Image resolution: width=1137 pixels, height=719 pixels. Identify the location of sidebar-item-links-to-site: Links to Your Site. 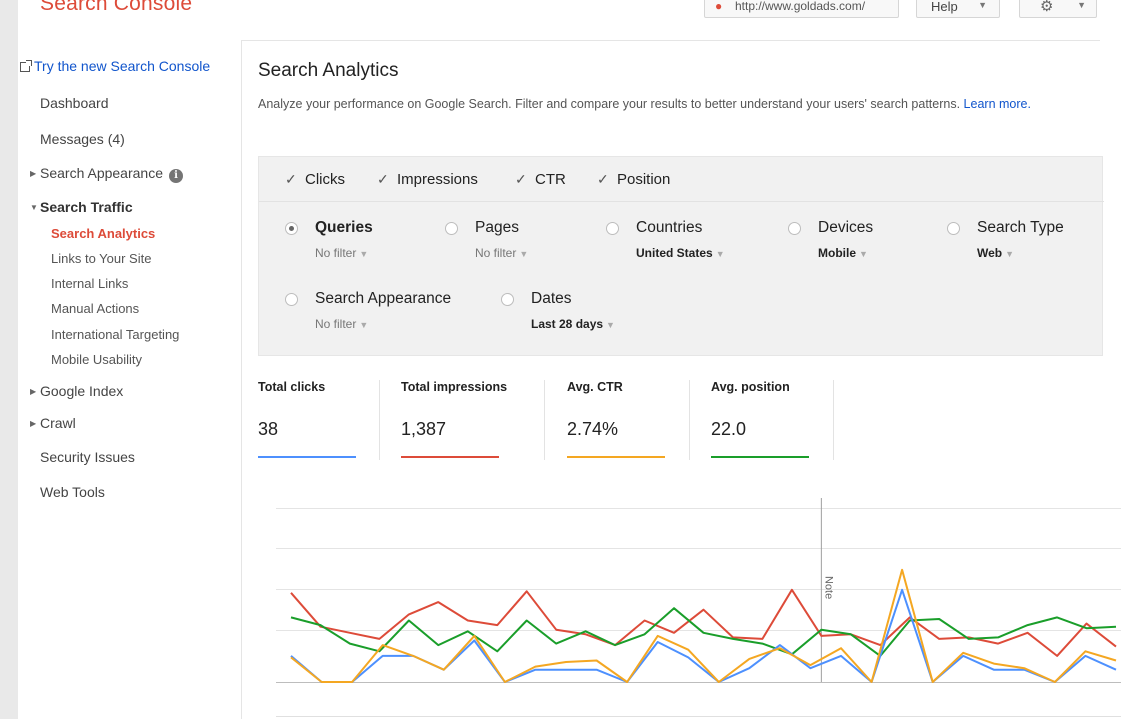
(101, 258).